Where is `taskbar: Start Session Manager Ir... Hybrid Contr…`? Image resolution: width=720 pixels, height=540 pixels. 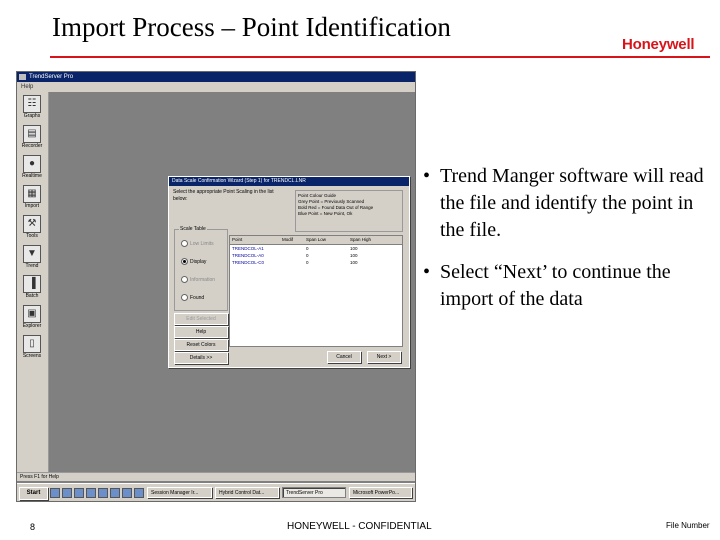
taskbar: Start Session Manager Ir... Hybrid Contr… is located at coordinates (216, 492).